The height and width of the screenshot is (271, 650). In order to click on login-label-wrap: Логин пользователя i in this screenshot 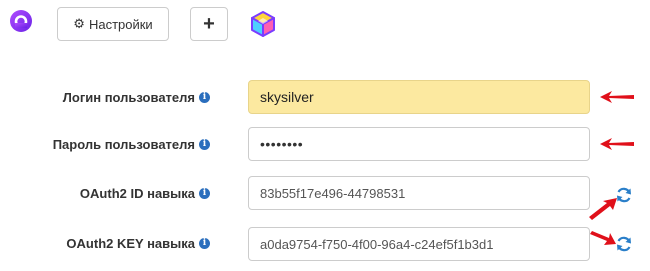, I will do `click(136, 97)`.